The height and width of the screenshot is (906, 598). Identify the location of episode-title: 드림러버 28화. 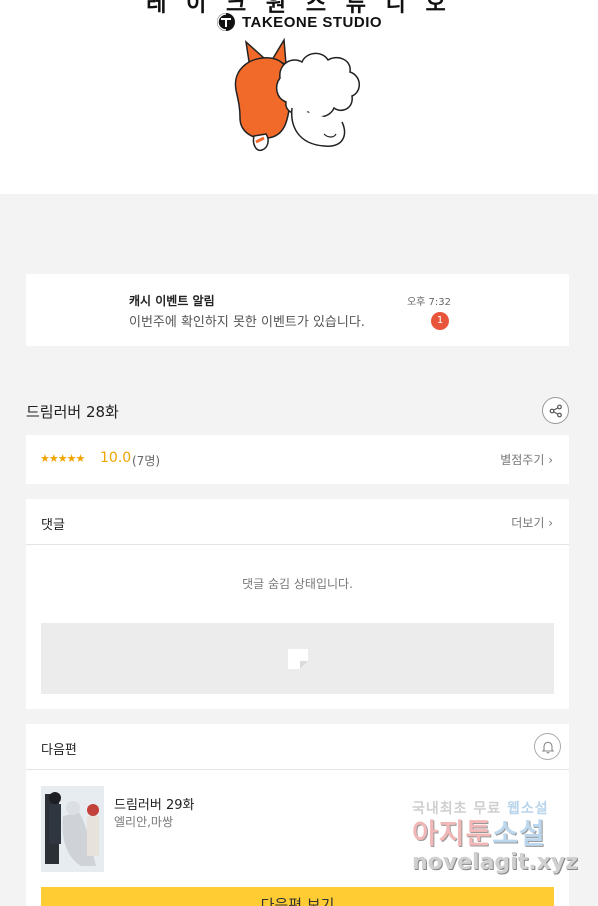
(72, 412).